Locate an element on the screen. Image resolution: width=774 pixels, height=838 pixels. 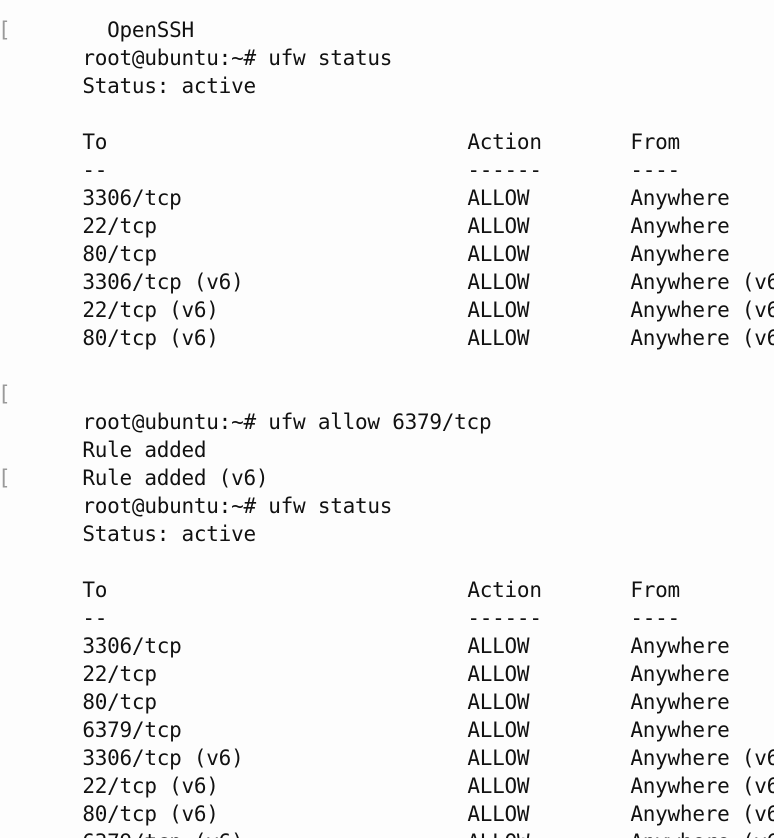
command-line-ufw-status-1: root@ubuntu:~# ufw status is located at coordinates (387, 43).